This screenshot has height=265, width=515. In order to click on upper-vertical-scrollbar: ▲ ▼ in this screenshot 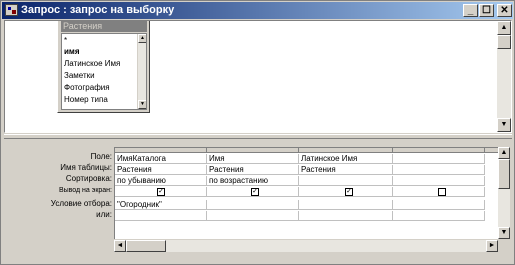, I will do `click(504, 76)`.